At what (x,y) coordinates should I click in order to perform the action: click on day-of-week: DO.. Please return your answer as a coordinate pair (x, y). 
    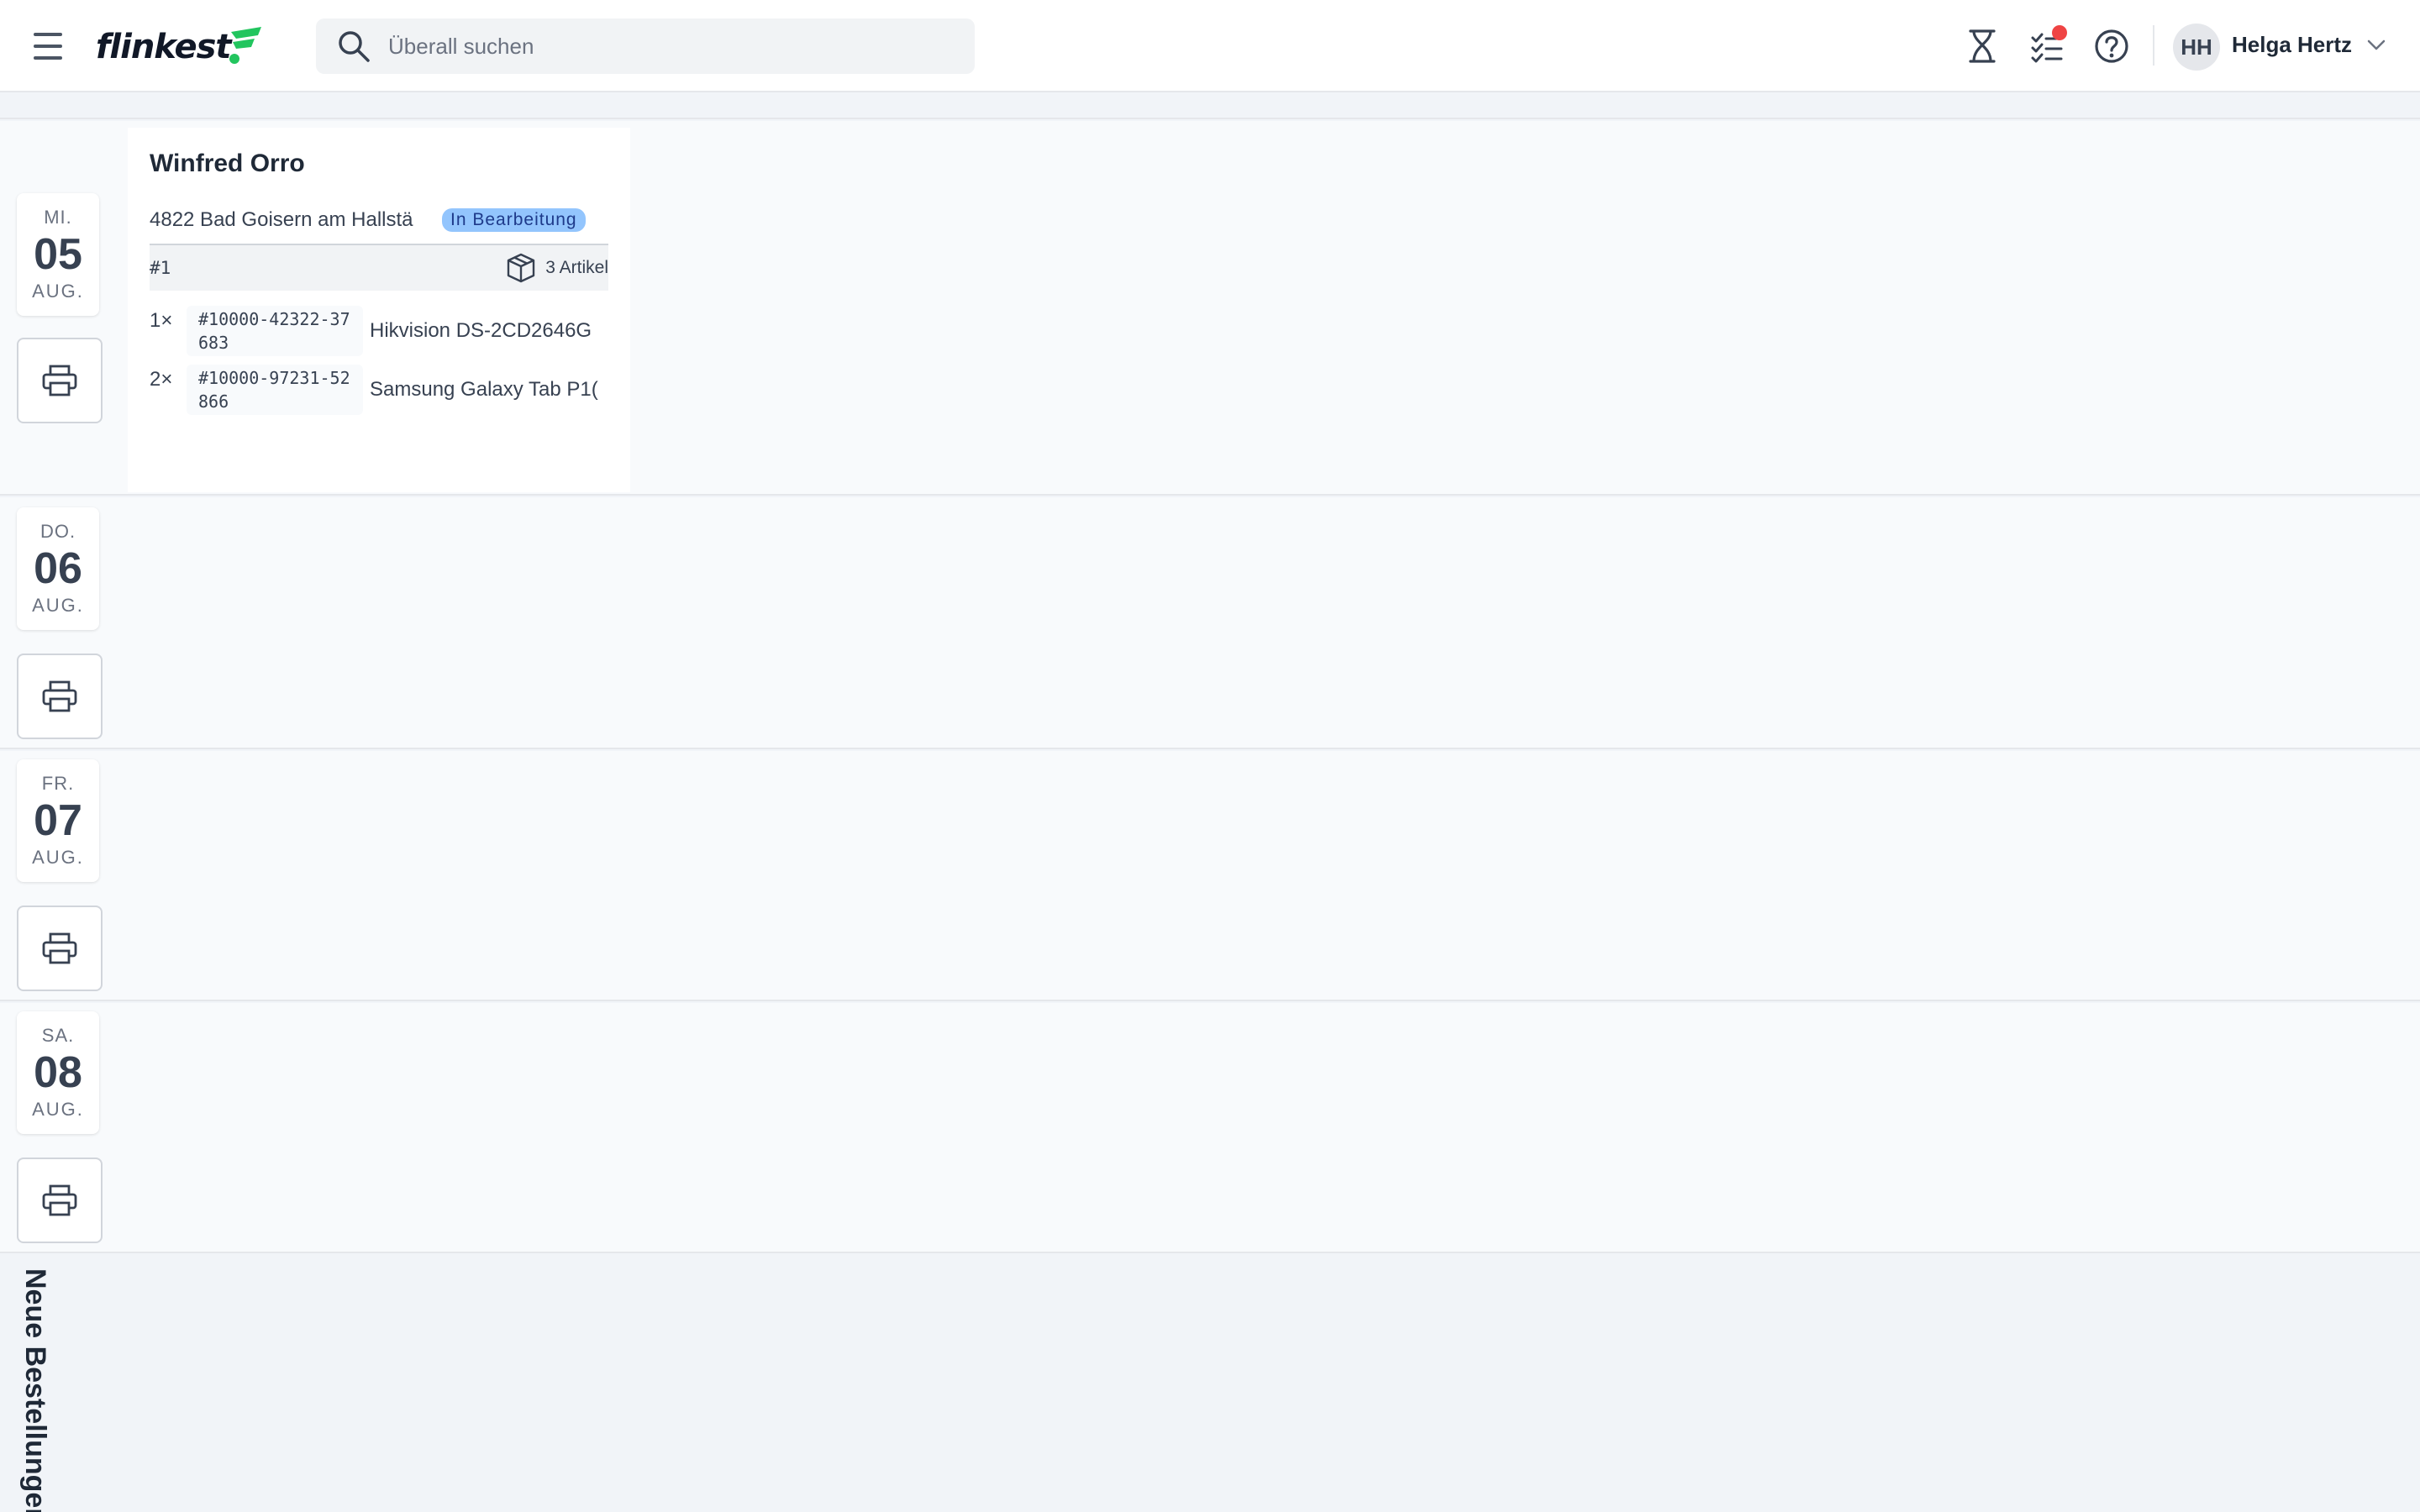
    Looking at the image, I should click on (58, 531).